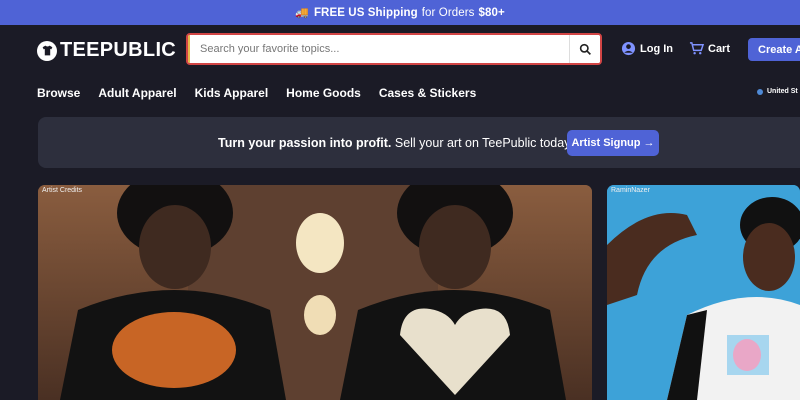 The width and height of the screenshot is (800, 400). What do you see at coordinates (484, 143) in the screenshot?
I see `banner-rest: Sell your art on TeePublic today!` at bounding box center [484, 143].